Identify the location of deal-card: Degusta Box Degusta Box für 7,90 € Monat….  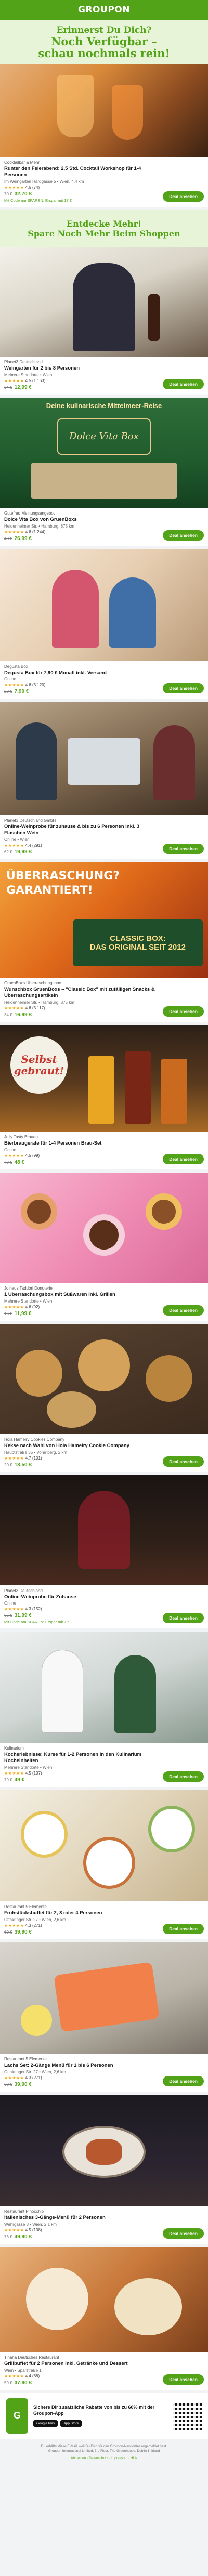
(104, 625).